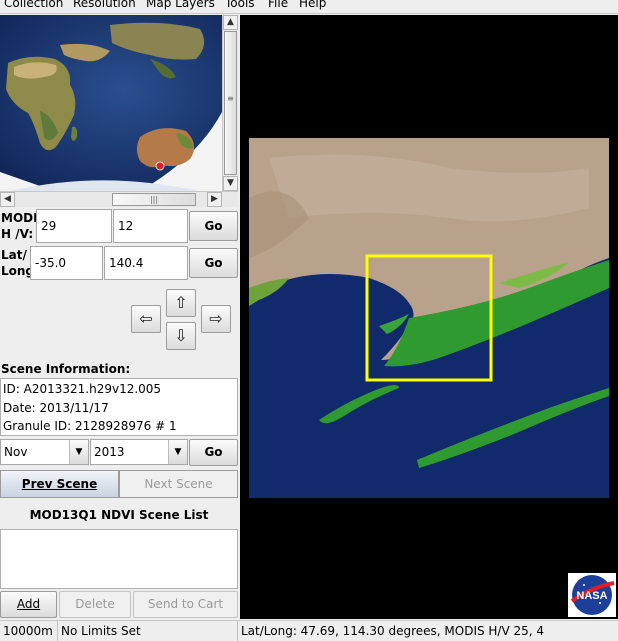  I want to click on globe-image, so click(111, 103).